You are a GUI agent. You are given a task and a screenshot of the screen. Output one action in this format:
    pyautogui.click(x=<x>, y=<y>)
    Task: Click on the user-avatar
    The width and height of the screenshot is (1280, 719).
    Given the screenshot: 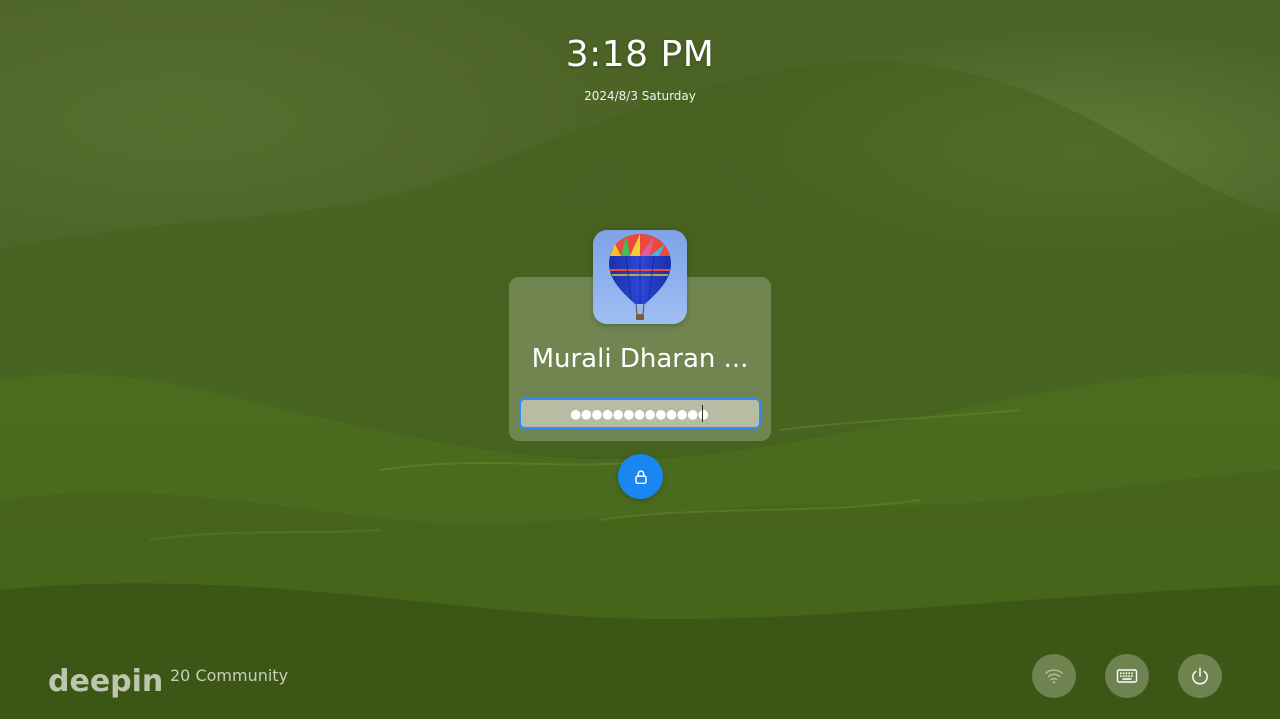 What is the action you would take?
    pyautogui.click(x=640, y=277)
    